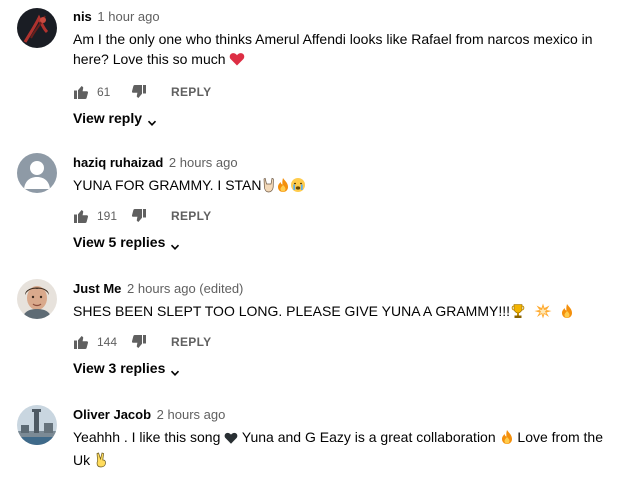 This screenshot has height=477, width=636. I want to click on like-count: 191, so click(107, 216).